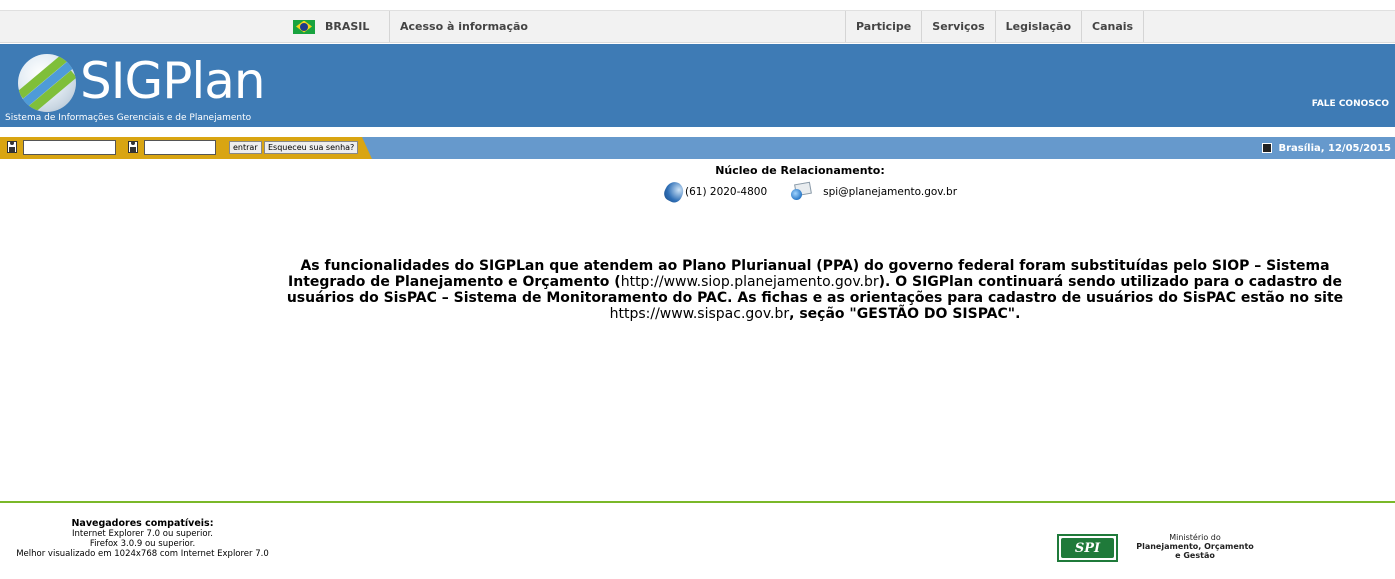 This screenshot has width=1395, height=579. I want to click on contact-row: (61) 2020-4800 spi@planejamento.gov.br, so click(809, 192).